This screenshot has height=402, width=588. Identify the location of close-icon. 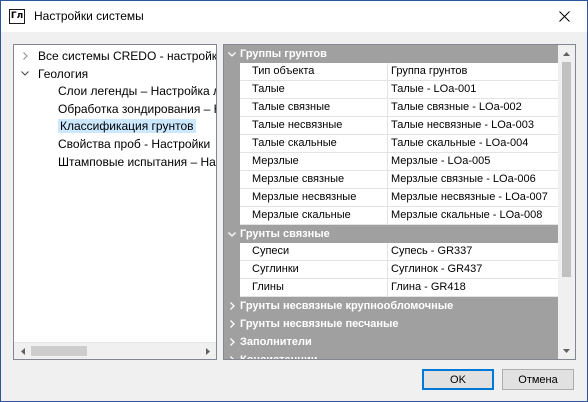
(564, 16).